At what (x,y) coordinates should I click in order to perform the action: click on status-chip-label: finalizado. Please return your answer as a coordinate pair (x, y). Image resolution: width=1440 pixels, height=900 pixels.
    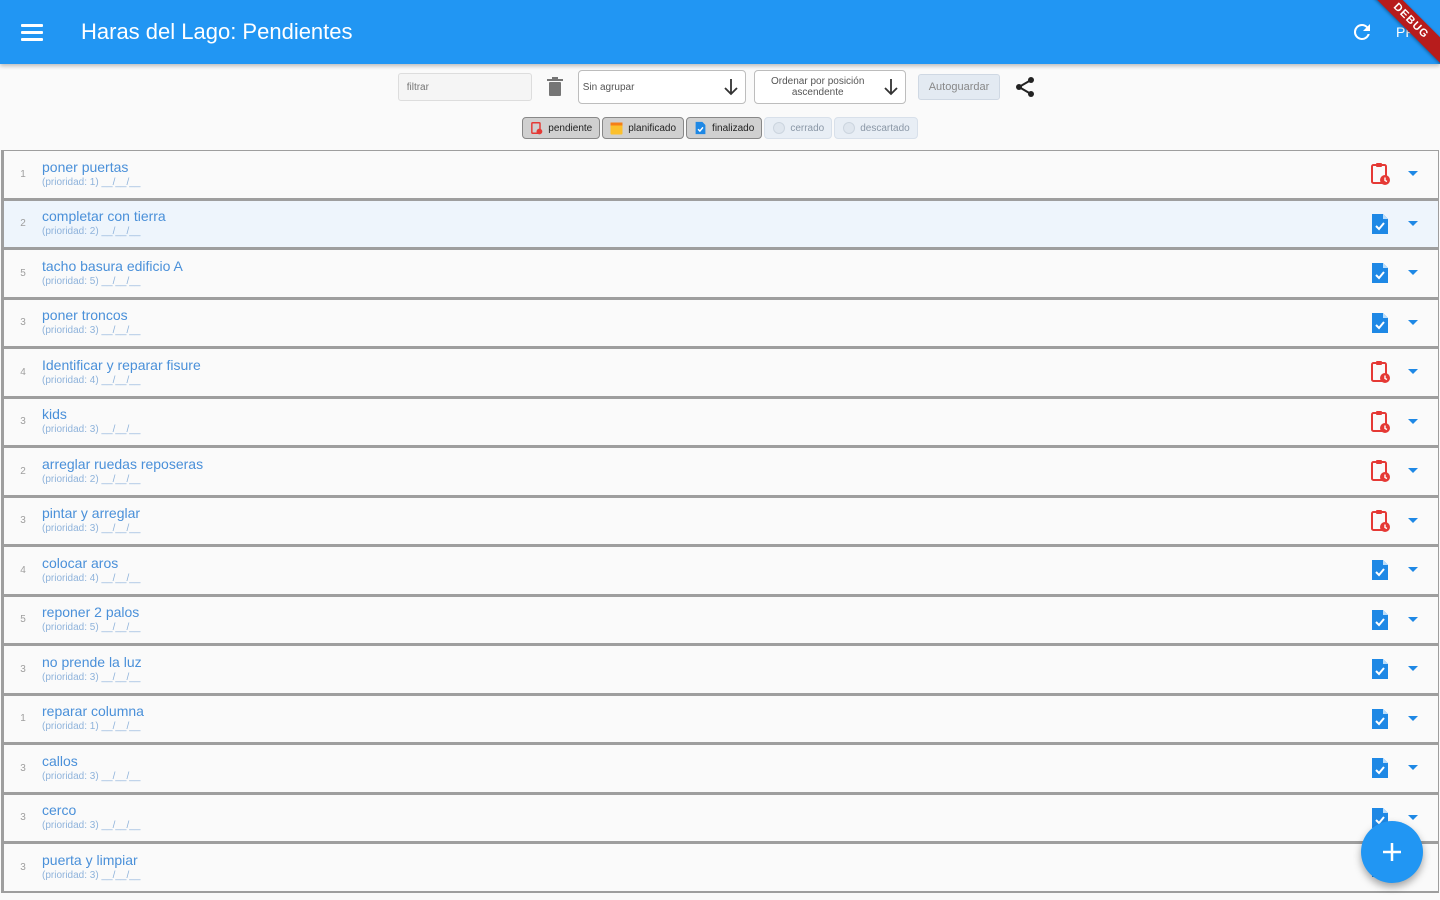
    Looking at the image, I should click on (733, 128).